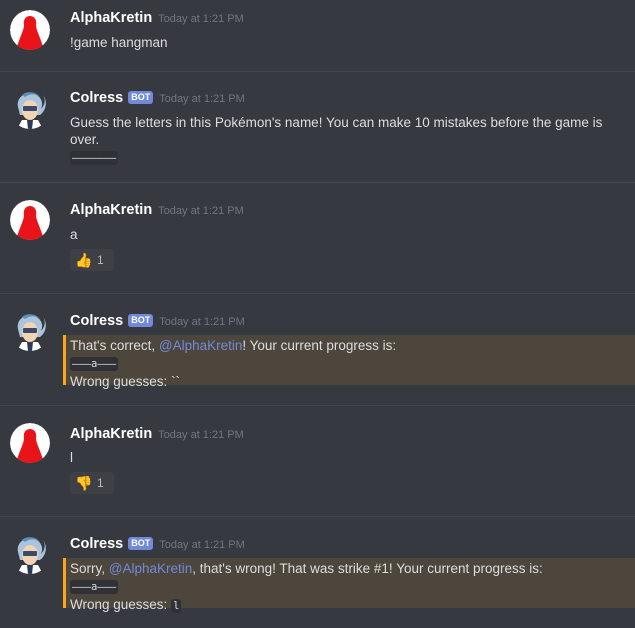 This screenshot has width=635, height=628. What do you see at coordinates (319, 345) in the screenshot?
I see `message-suffix: ! Your current progress is:` at bounding box center [319, 345].